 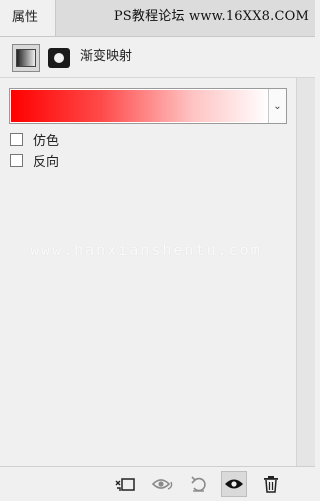 I want to click on view-previous-state-button, so click(x=163, y=484).